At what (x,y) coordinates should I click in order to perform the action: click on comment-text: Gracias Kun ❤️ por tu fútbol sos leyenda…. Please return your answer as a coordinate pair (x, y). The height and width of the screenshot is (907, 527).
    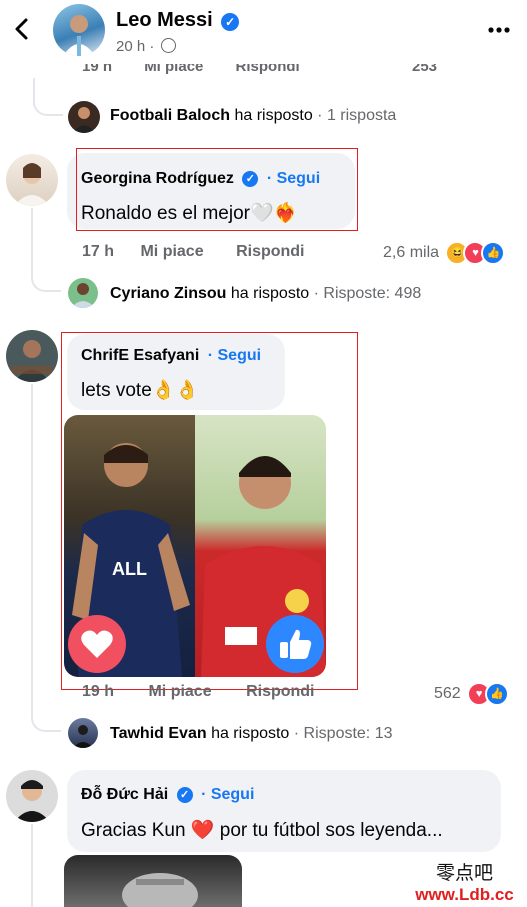
    Looking at the image, I should click on (262, 830).